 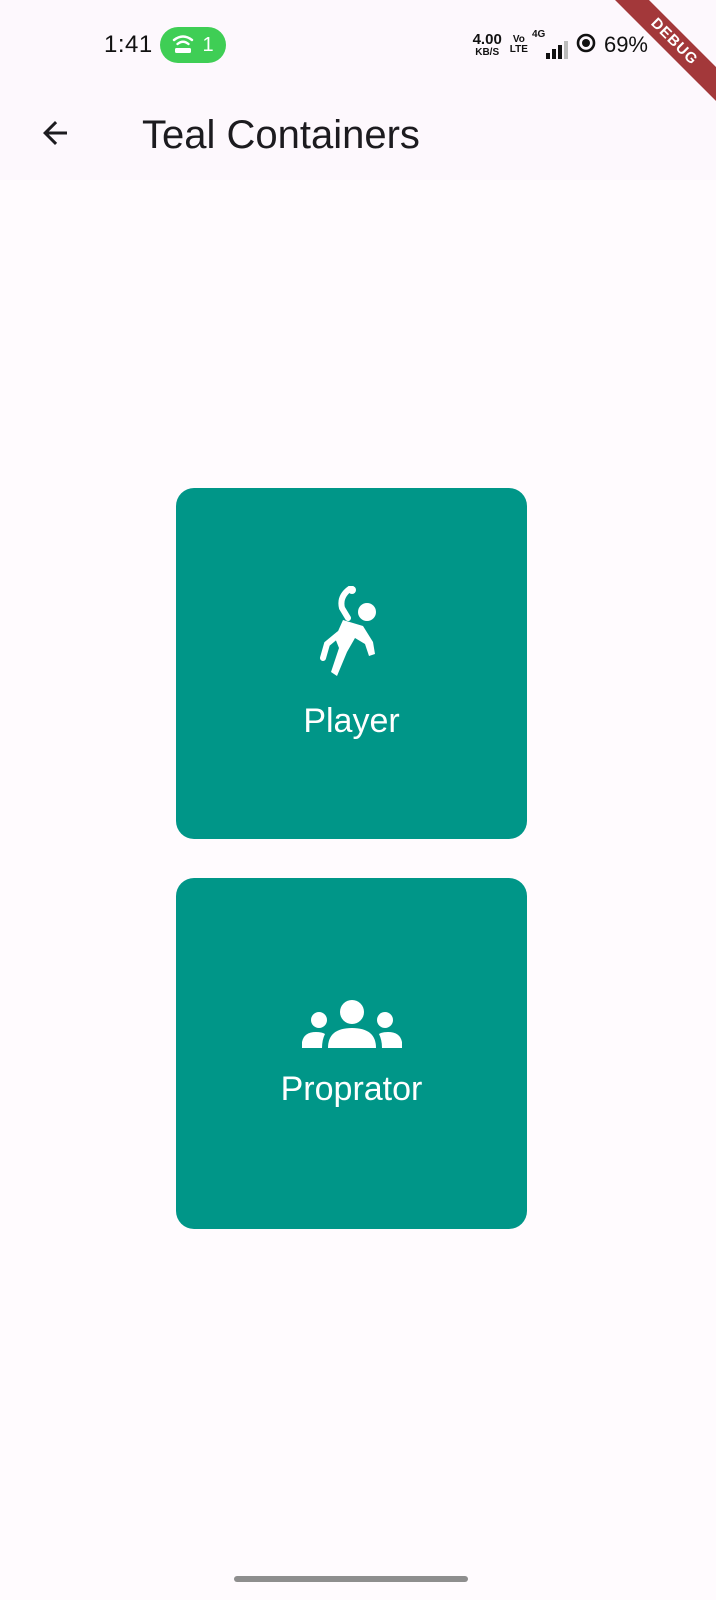 I want to click on arrow-back-icon, so click(x=55, y=135).